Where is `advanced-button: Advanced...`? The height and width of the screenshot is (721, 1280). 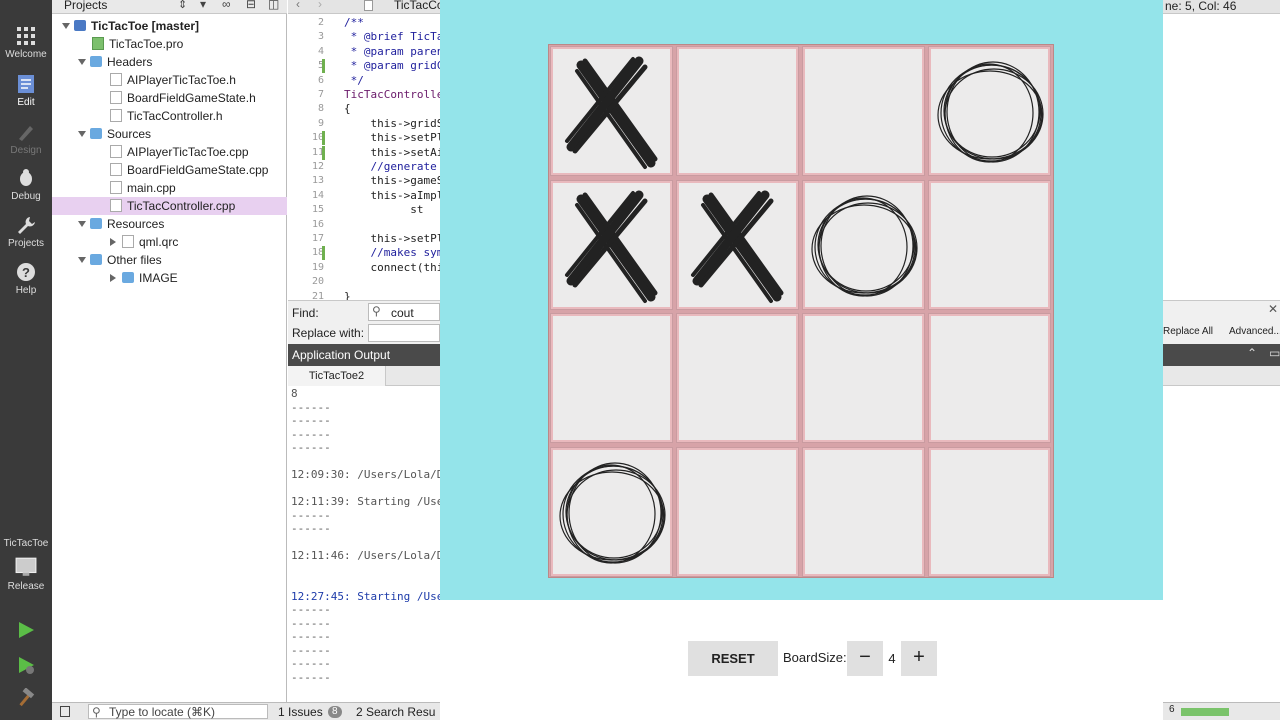
advanced-button: Advanced... is located at coordinates (1254, 331).